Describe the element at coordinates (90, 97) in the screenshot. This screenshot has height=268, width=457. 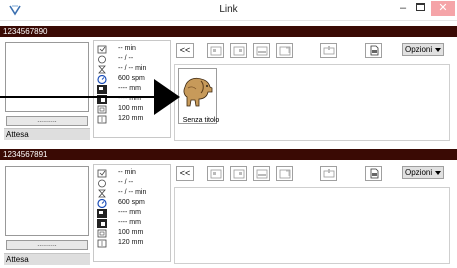
I see `annotation-arrow` at that location.